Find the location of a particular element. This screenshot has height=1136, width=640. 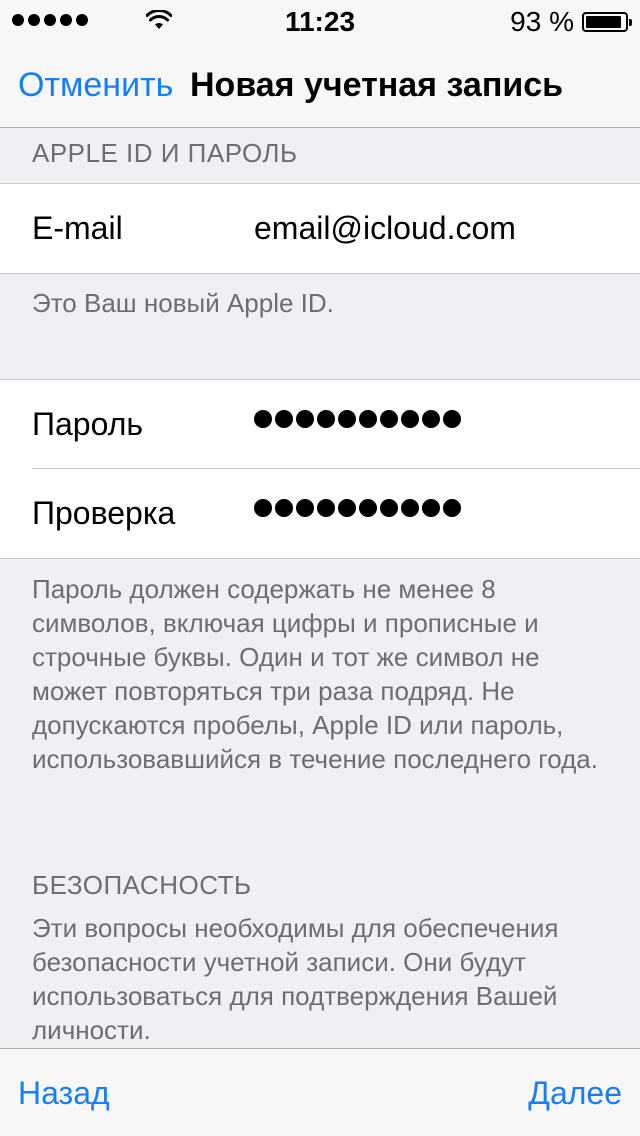

navigation-bar: Отменить Новая учетная запись is located at coordinates (320, 84).